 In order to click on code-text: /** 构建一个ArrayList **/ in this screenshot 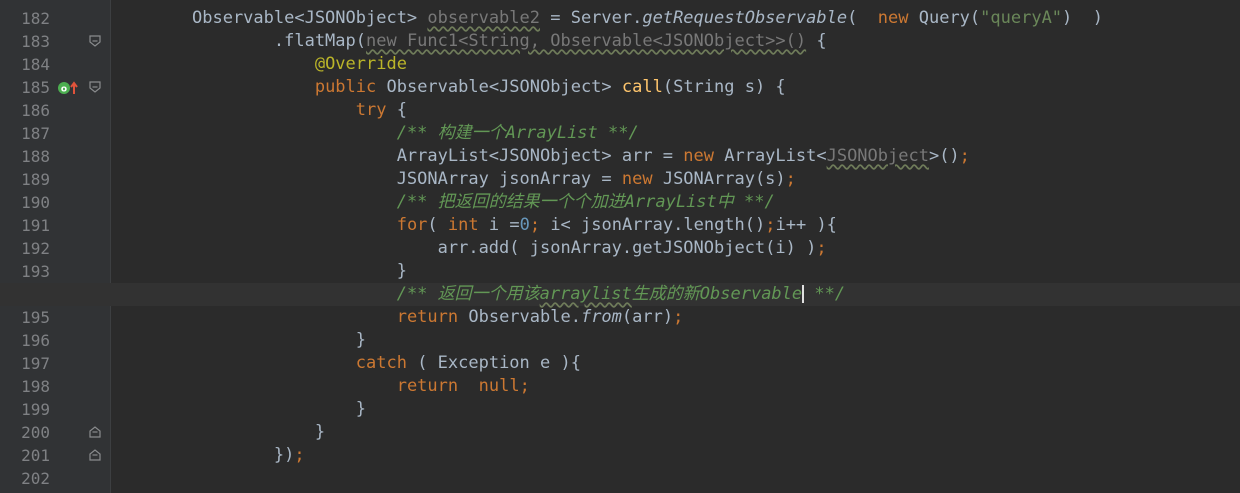, I will do `click(415, 133)`.